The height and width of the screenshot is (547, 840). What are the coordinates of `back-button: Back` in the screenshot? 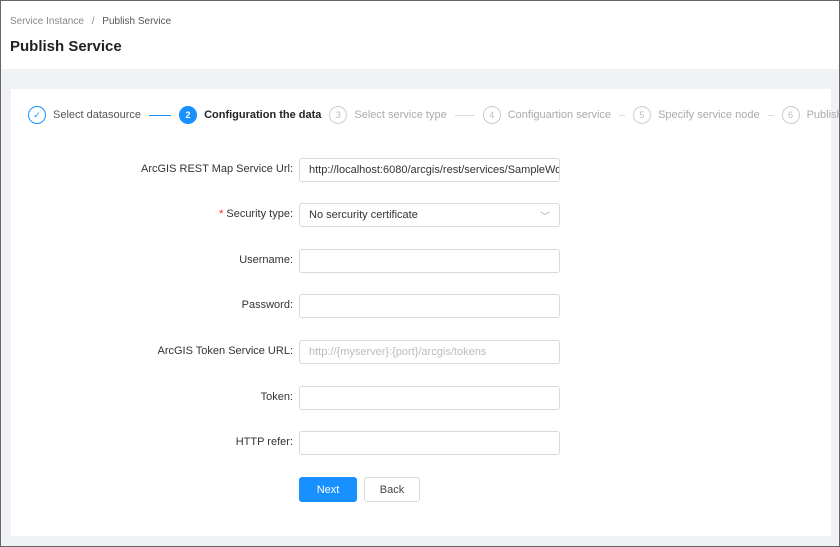 It's located at (392, 489).